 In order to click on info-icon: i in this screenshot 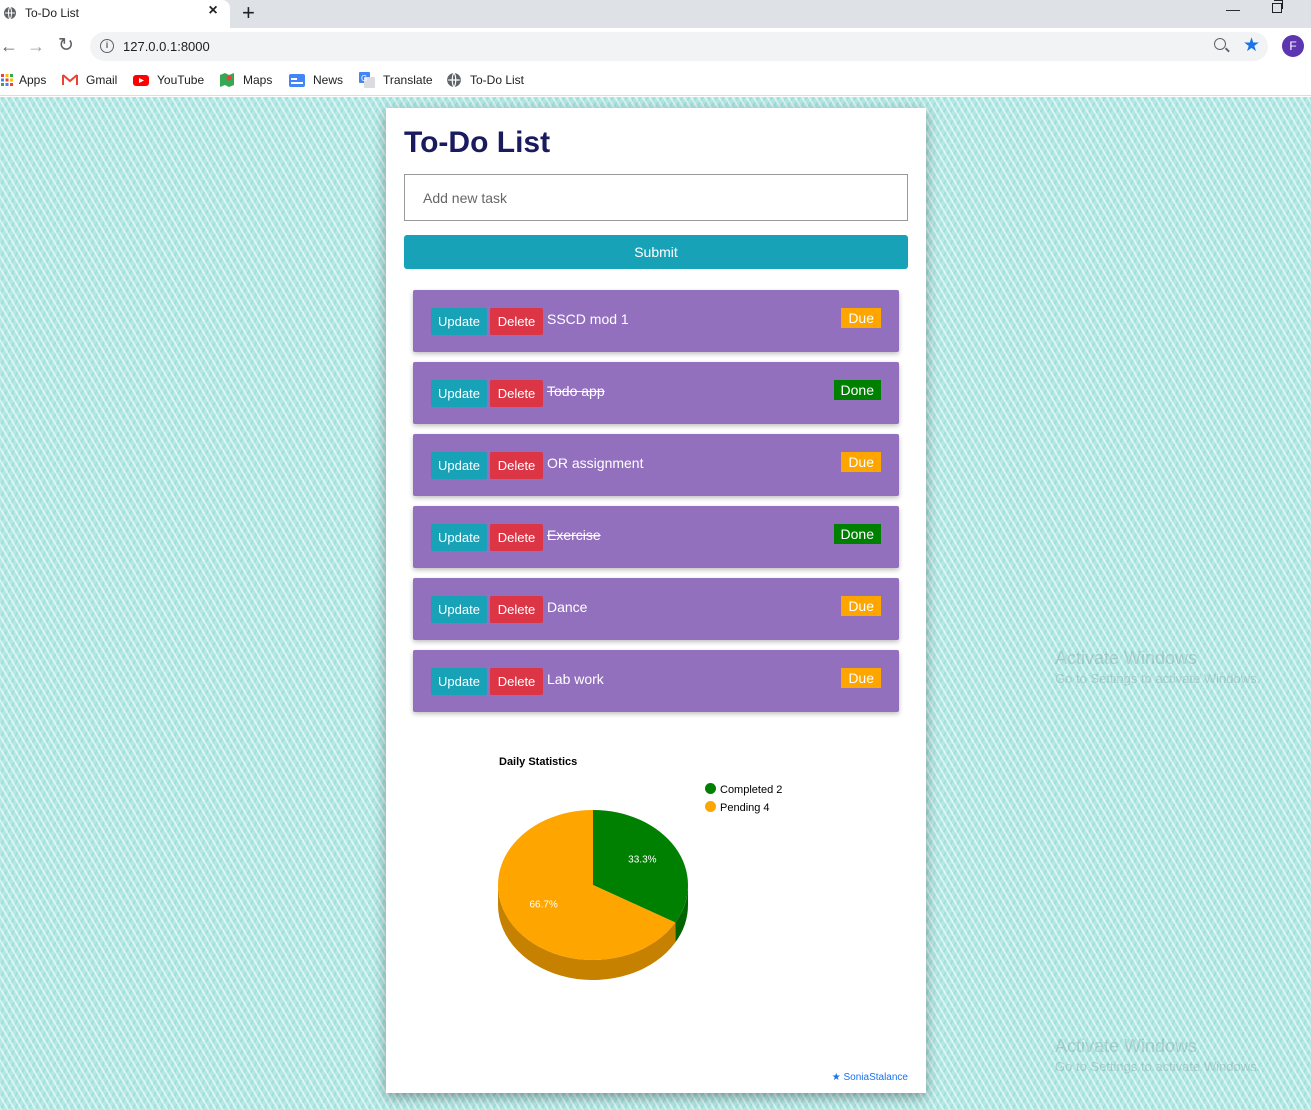, I will do `click(107, 46)`.